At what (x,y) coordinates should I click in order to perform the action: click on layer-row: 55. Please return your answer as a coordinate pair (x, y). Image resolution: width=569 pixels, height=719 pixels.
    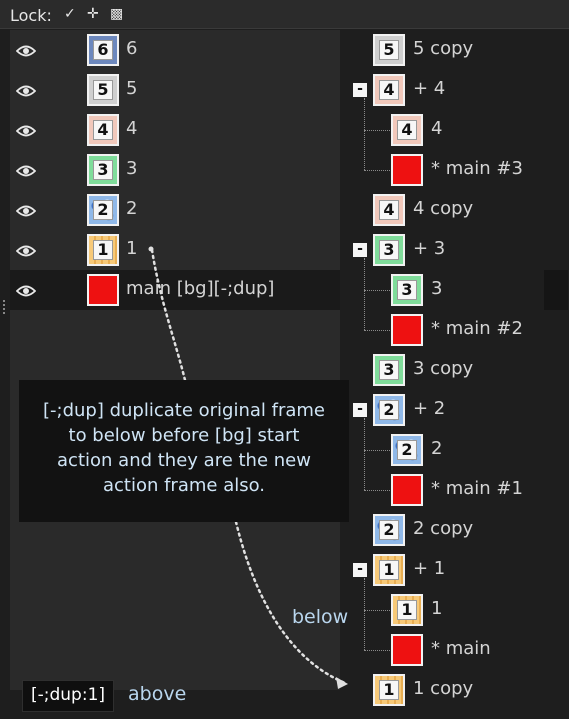
    Looking at the image, I should click on (175, 90).